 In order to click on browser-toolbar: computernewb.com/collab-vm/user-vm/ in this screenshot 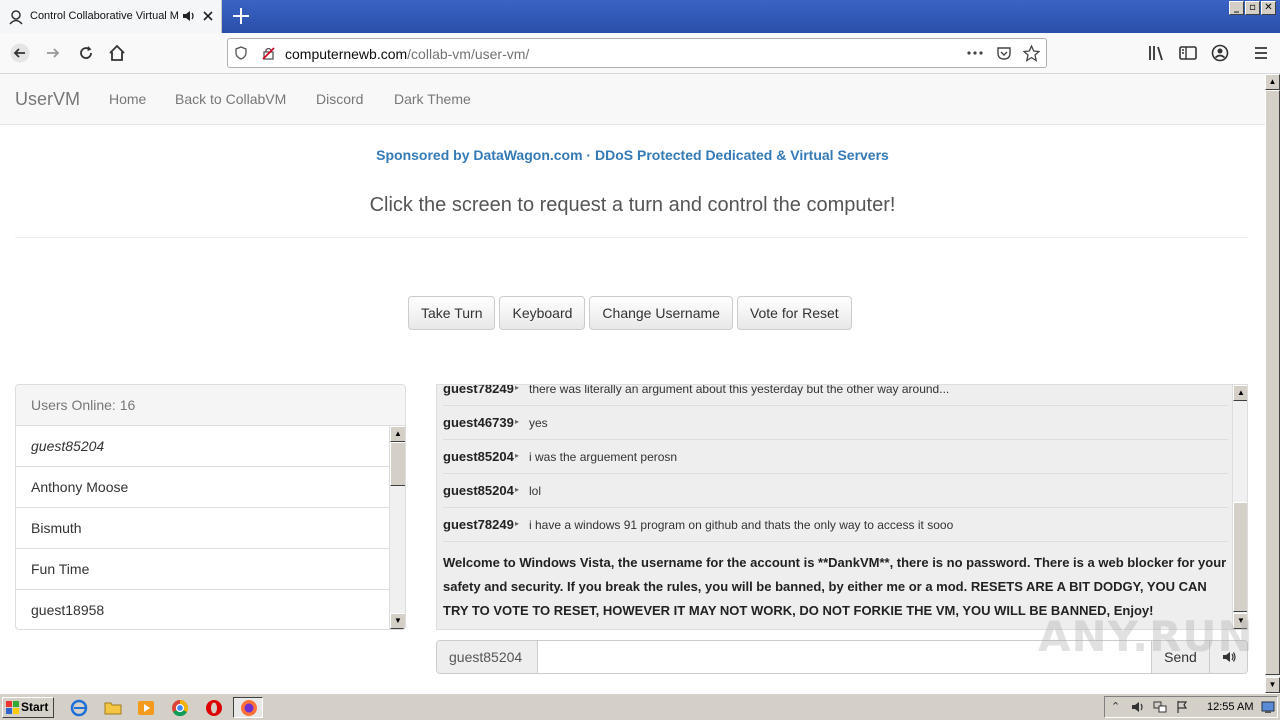, I will do `click(640, 53)`.